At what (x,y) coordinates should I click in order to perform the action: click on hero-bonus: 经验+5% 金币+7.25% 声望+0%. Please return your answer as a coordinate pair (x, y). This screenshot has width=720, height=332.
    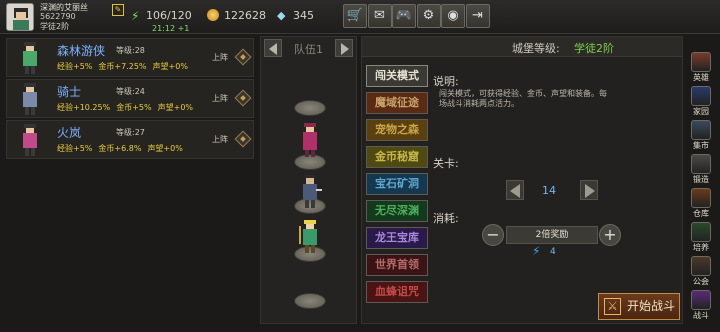
    Looking at the image, I should click on (125, 66).